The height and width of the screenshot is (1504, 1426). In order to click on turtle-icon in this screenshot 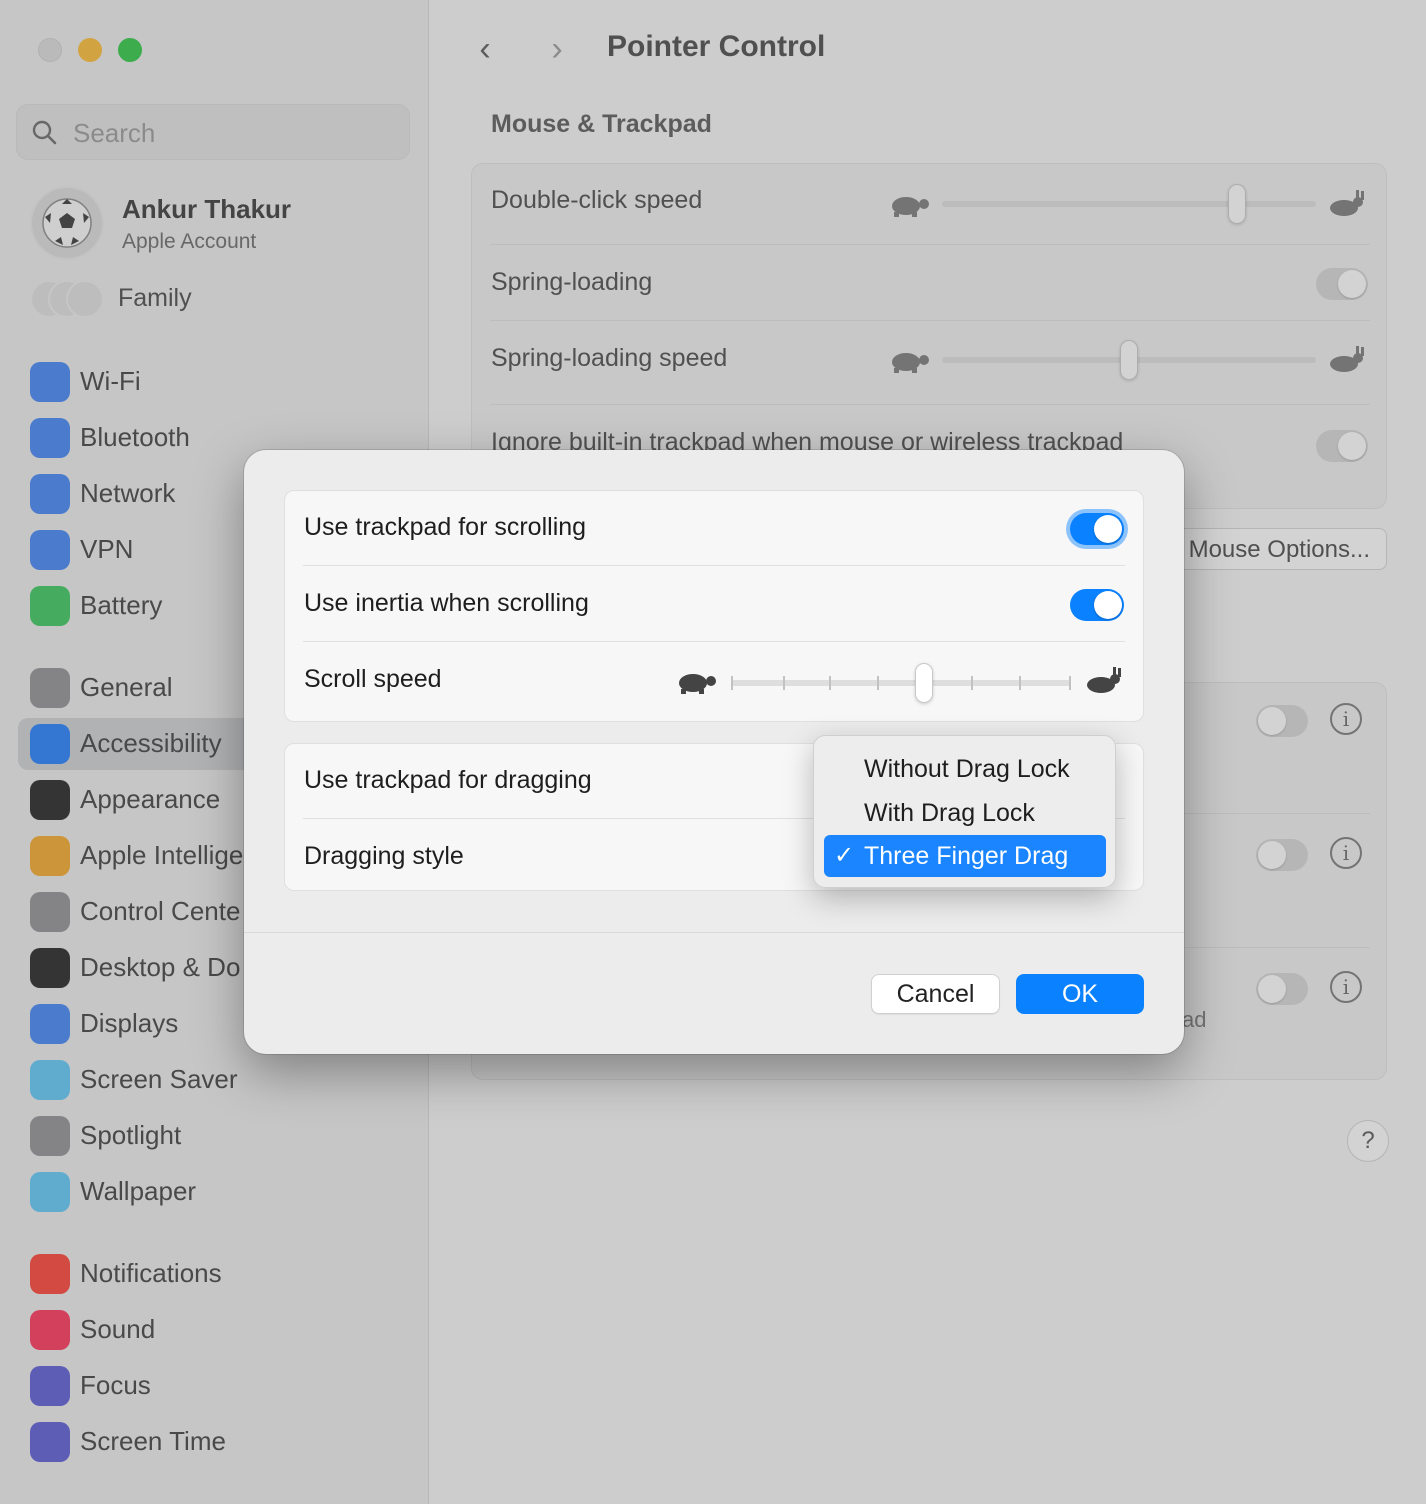, I will do `click(697, 684)`.